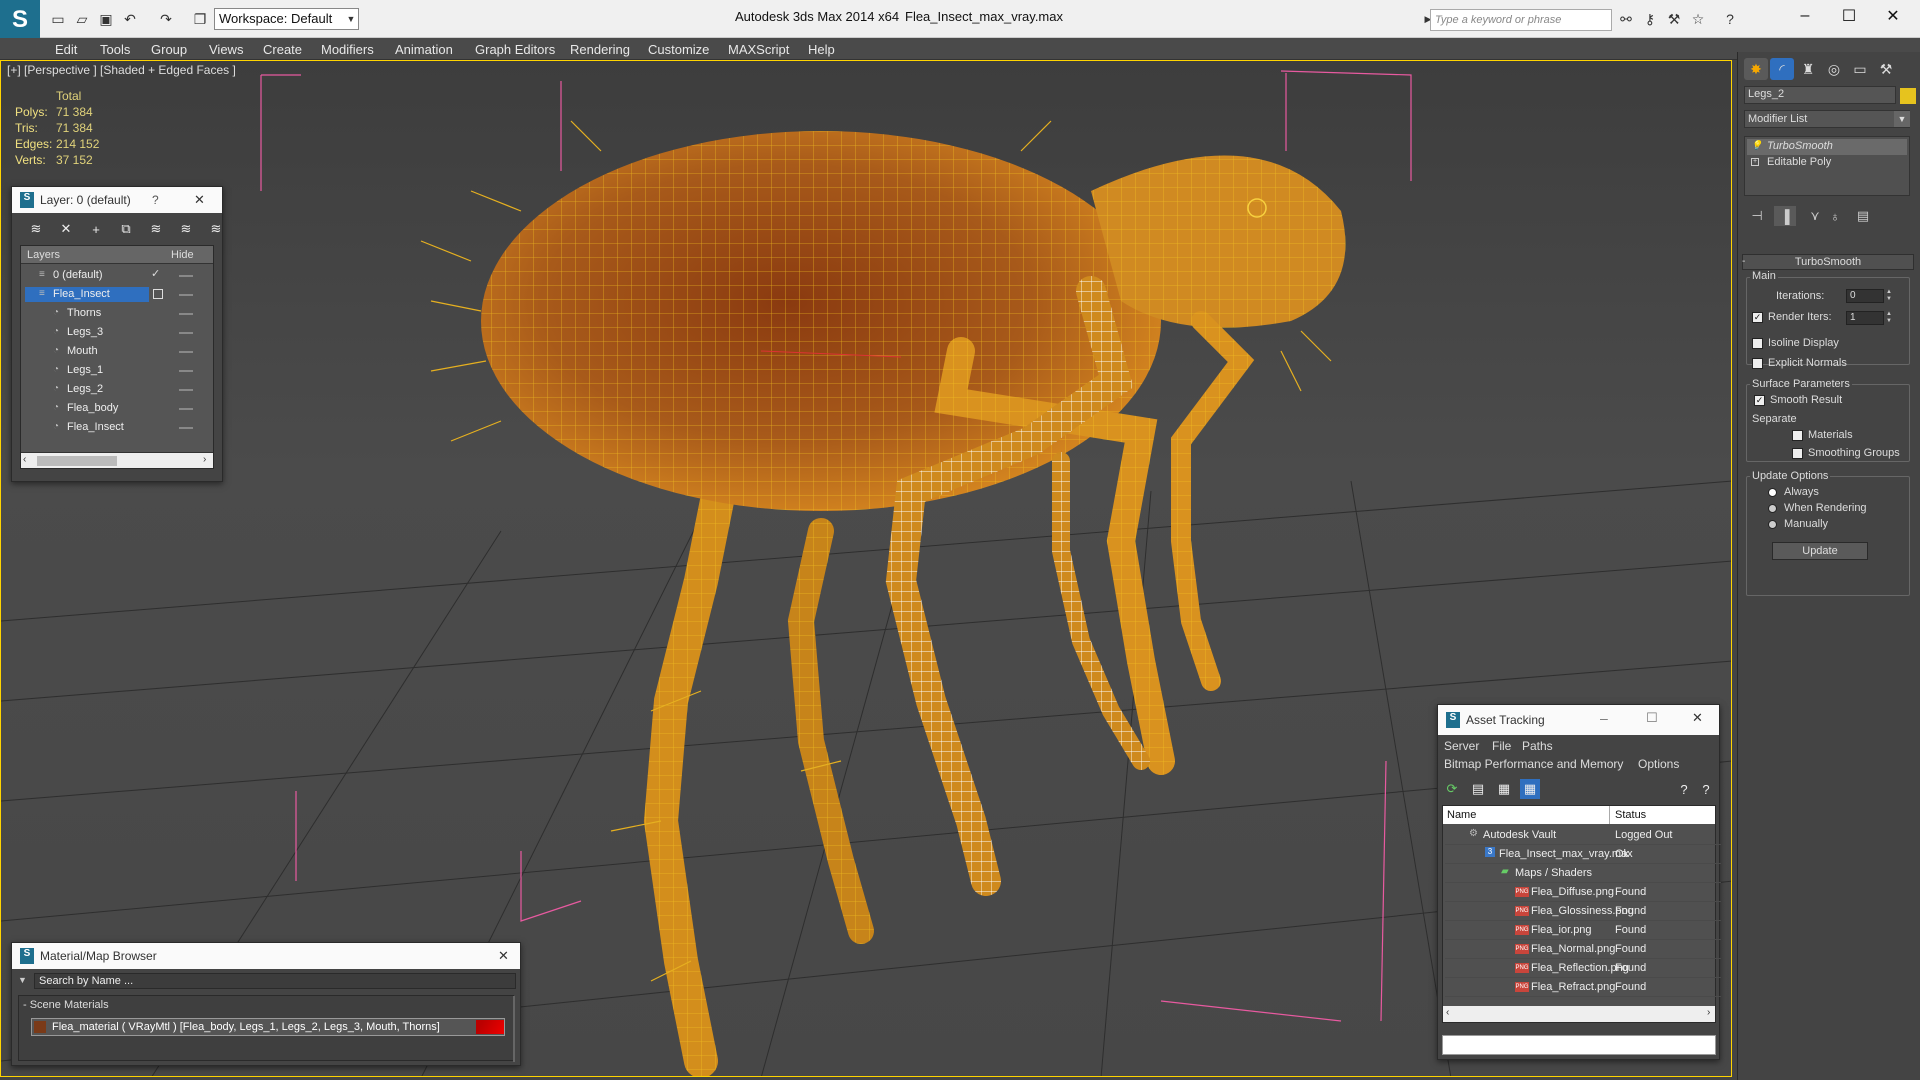 The width and height of the screenshot is (1920, 1080). Describe the element at coordinates (130, 19) in the screenshot. I see `undo-icon: ↶` at that location.